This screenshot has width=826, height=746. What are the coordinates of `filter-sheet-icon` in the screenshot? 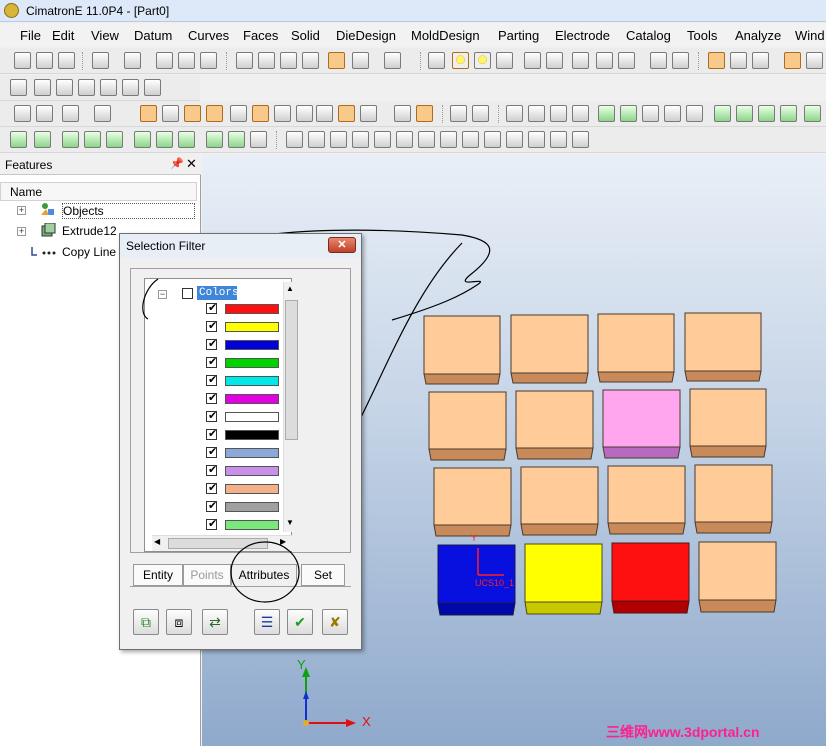 It's located at (282, 113).